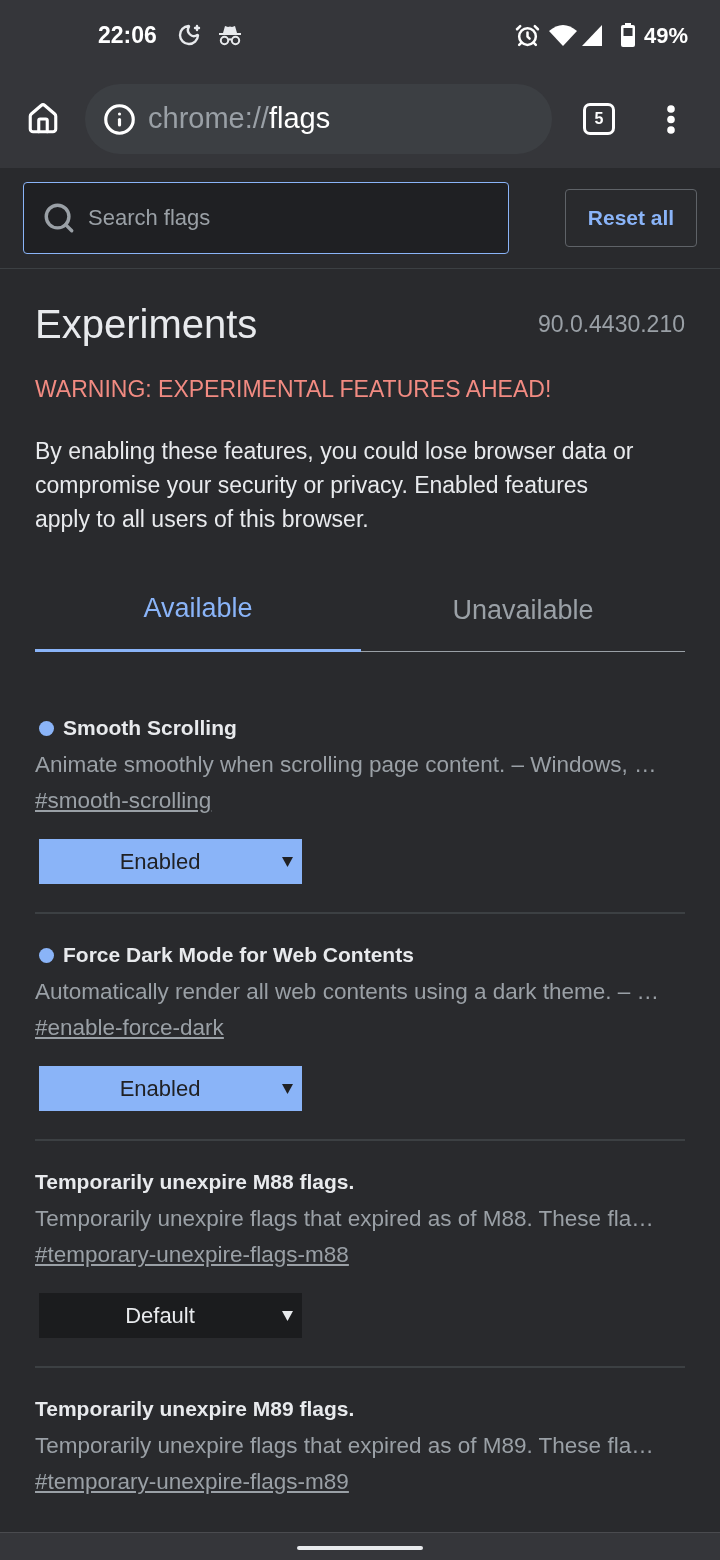 Image resolution: width=720 pixels, height=1560 pixels. What do you see at coordinates (123, 801) in the screenshot?
I see `flag-link: #smooth-scrolling` at bounding box center [123, 801].